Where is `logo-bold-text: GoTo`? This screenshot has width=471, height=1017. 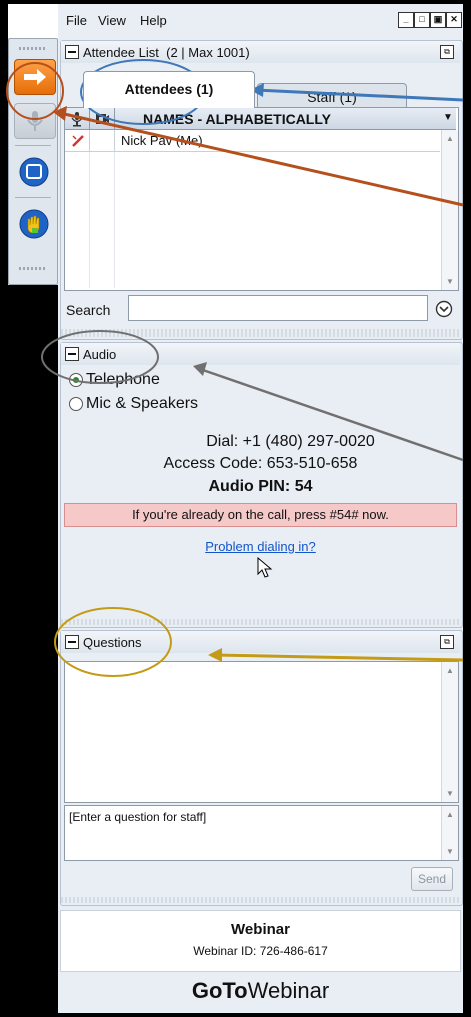 logo-bold-text: GoTo is located at coordinates (219, 990).